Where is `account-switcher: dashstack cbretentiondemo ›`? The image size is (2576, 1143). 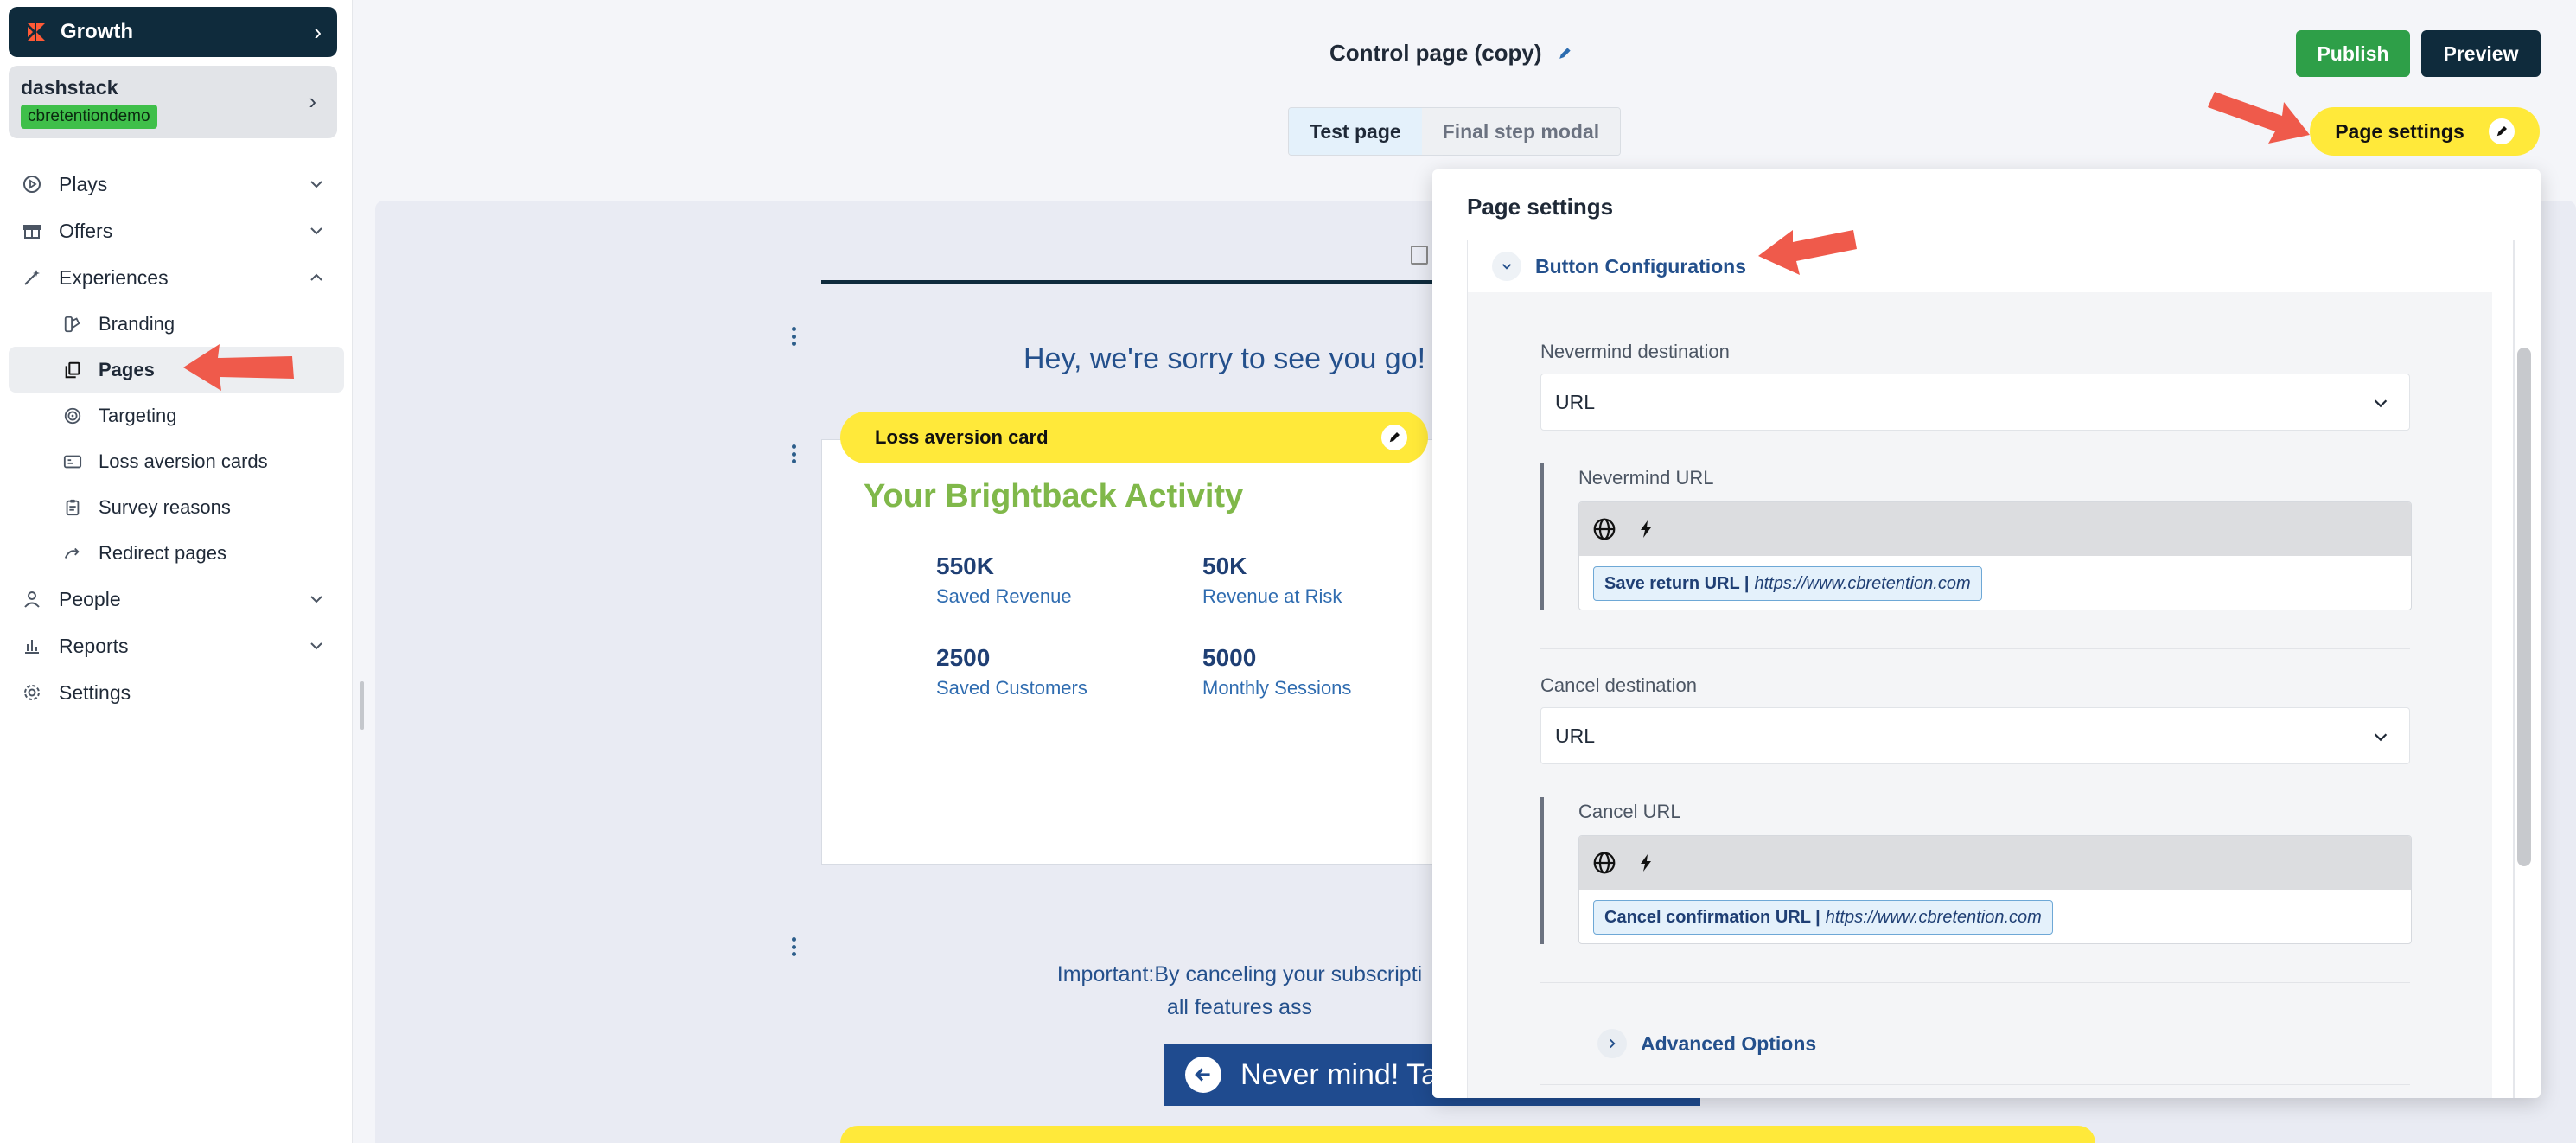
account-switcher: dashstack cbretentiondemo › is located at coordinates (173, 102).